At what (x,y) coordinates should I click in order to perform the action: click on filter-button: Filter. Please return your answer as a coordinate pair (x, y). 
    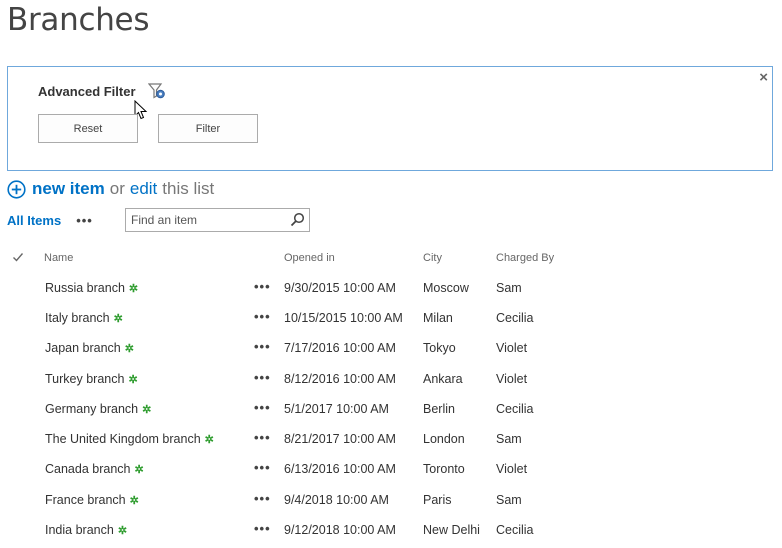
    Looking at the image, I should click on (208, 128).